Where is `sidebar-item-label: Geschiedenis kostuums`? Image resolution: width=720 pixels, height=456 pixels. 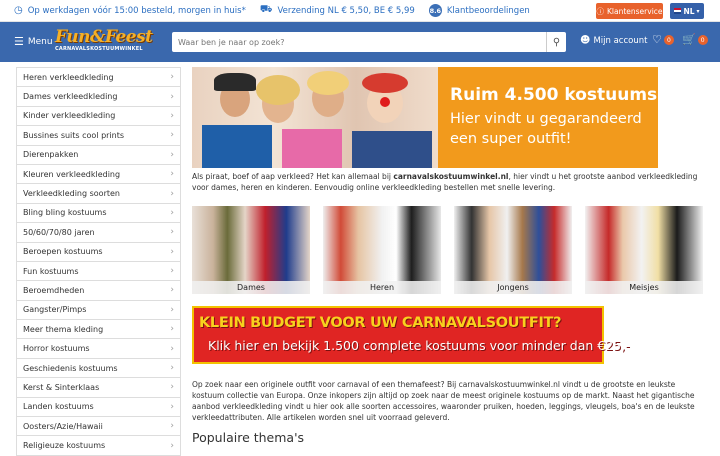
sidebar-item-label: Geschiedenis kostuums is located at coordinates (70, 368).